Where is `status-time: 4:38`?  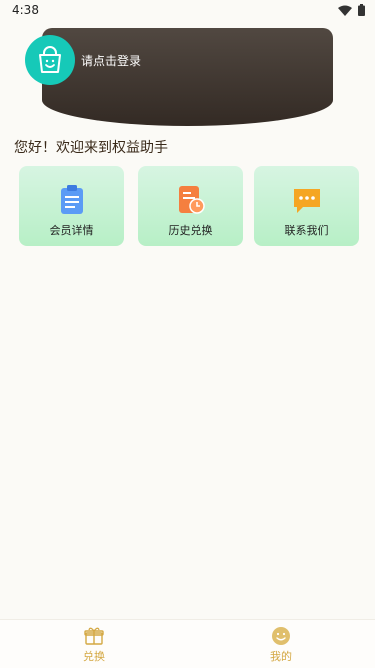
status-time: 4:38 is located at coordinates (25, 10).